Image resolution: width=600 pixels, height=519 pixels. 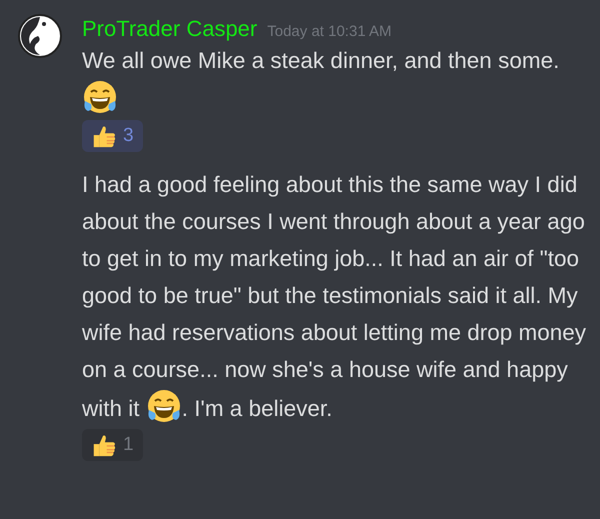 I want to click on reaction-button: 3, so click(x=112, y=136).